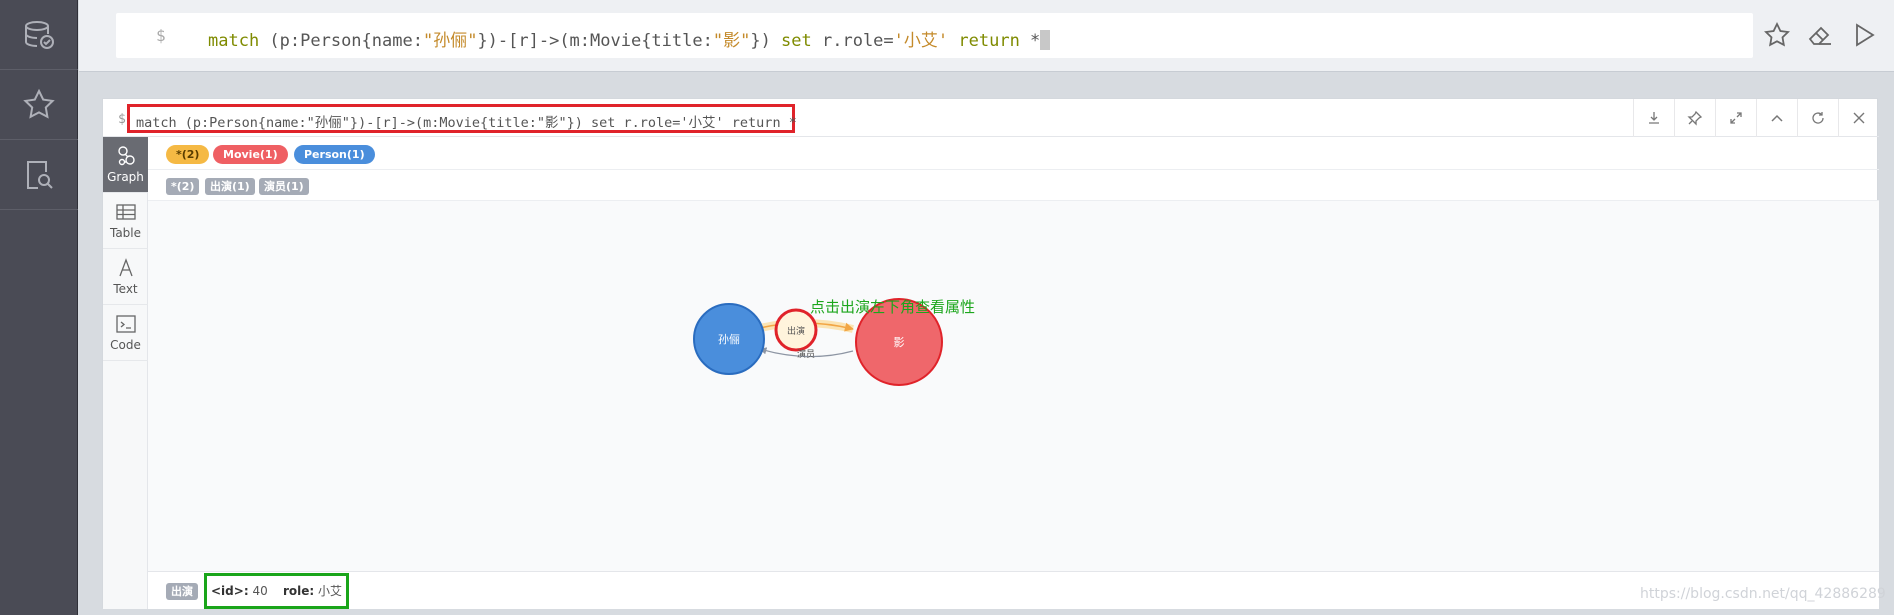 This screenshot has height=615, width=1894. I want to click on tab-graph: Graph, so click(125, 165).